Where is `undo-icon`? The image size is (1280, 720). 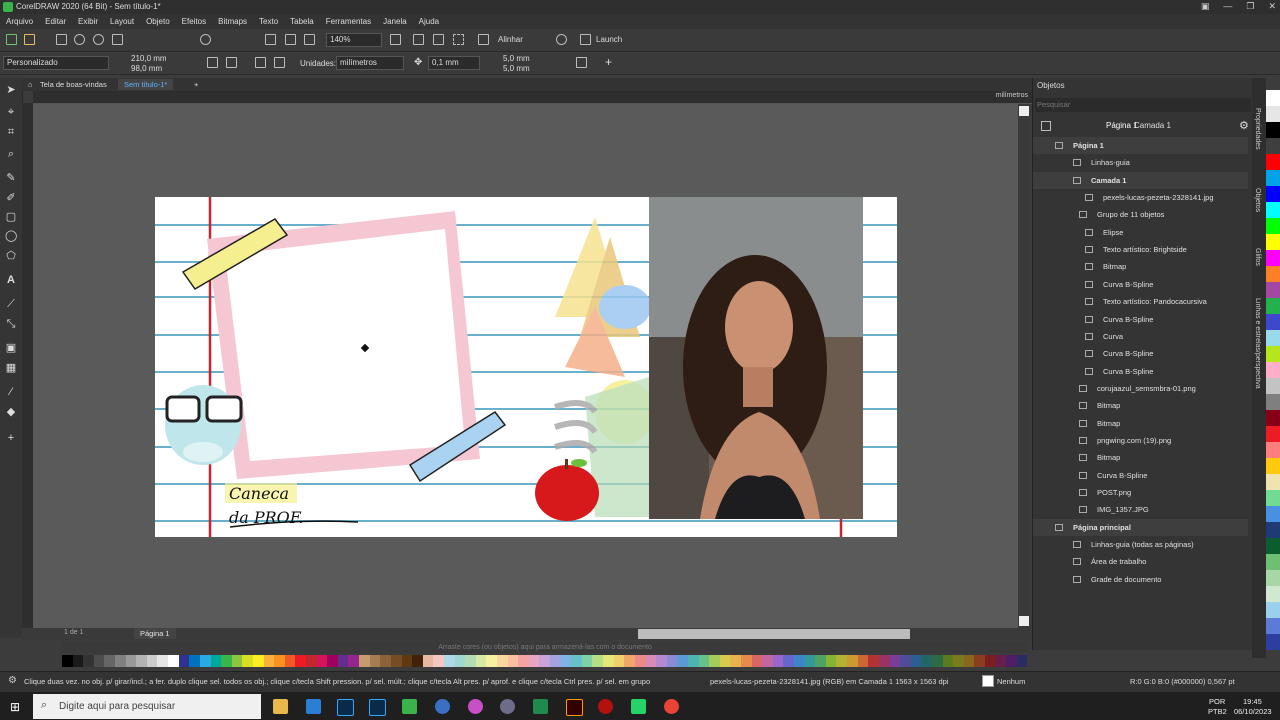
undo-icon is located at coordinates (205, 39).